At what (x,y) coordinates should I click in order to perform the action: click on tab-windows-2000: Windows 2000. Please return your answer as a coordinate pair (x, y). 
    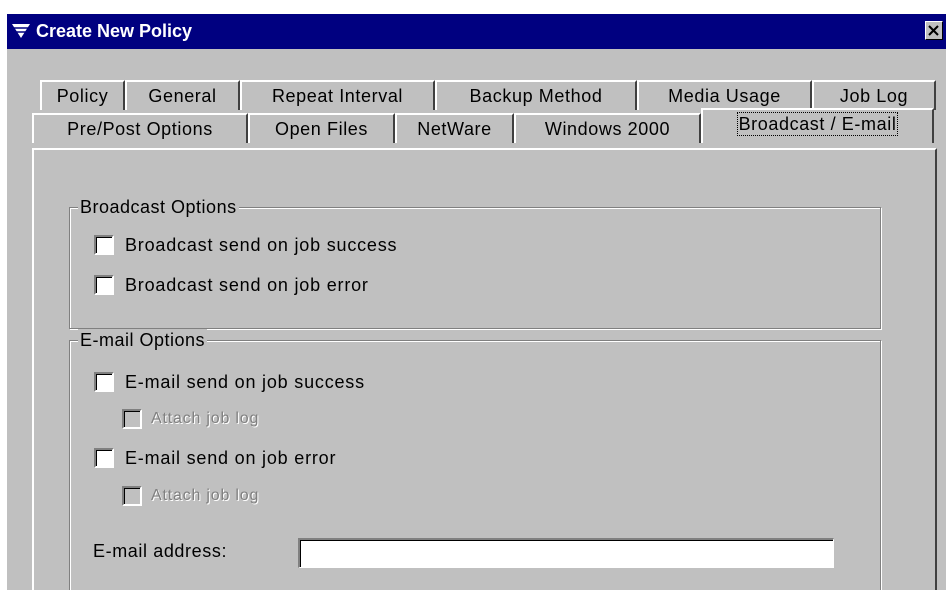
    Looking at the image, I should click on (607, 128).